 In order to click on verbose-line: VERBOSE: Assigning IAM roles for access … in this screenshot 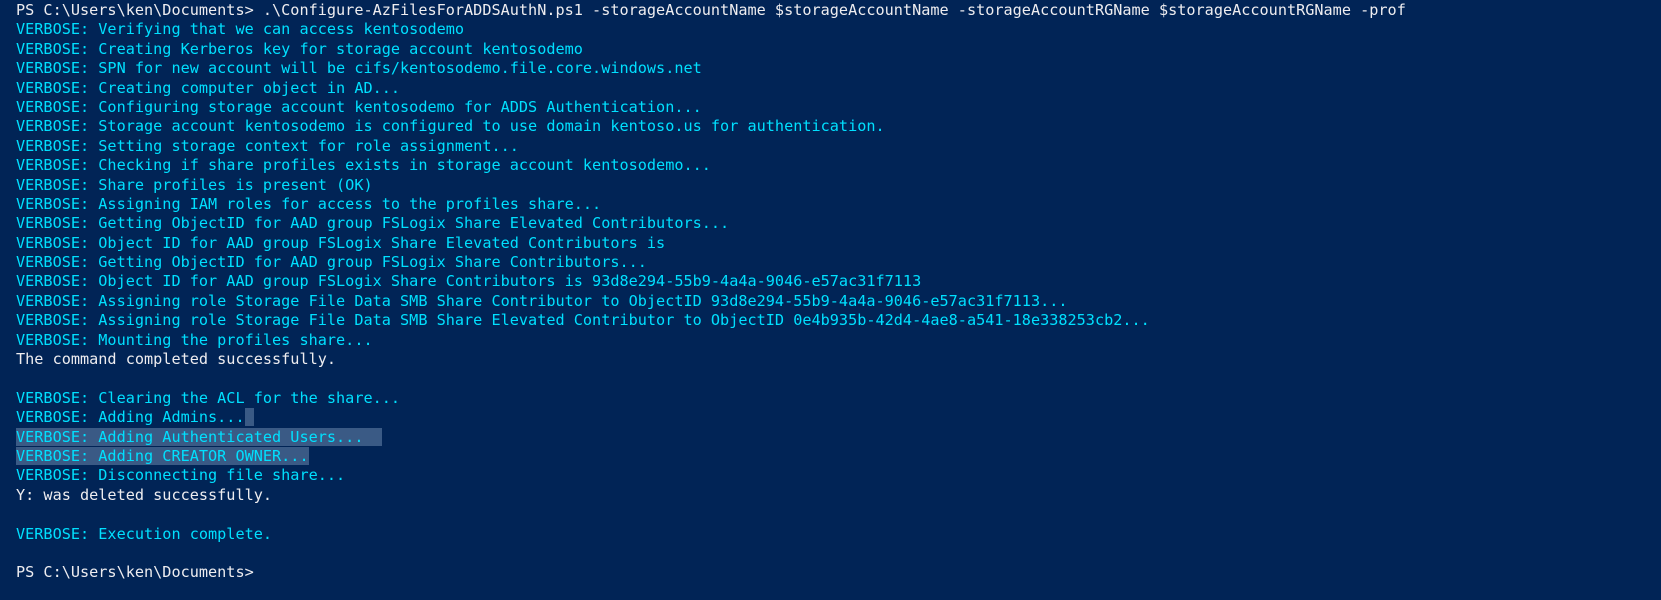, I will do `click(838, 204)`.